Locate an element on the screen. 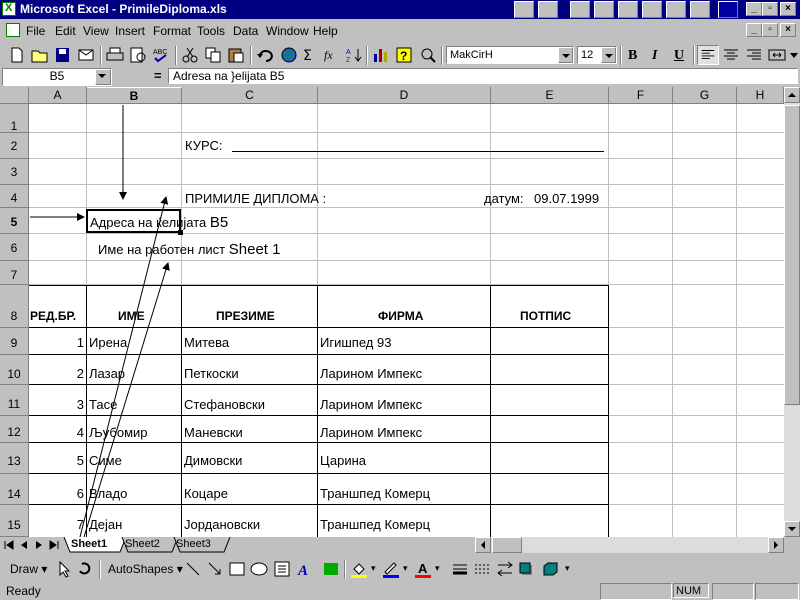  oval-icon is located at coordinates (259, 569).